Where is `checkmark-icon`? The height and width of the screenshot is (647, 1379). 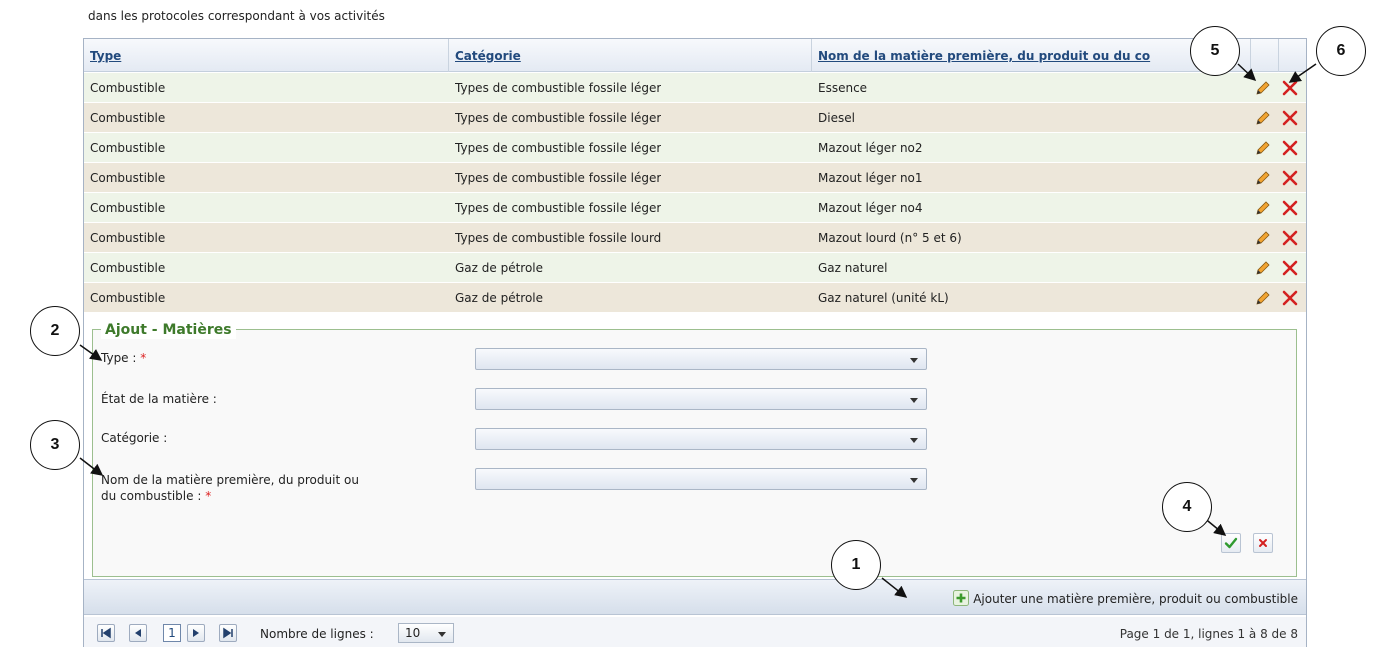
checkmark-icon is located at coordinates (1231, 543).